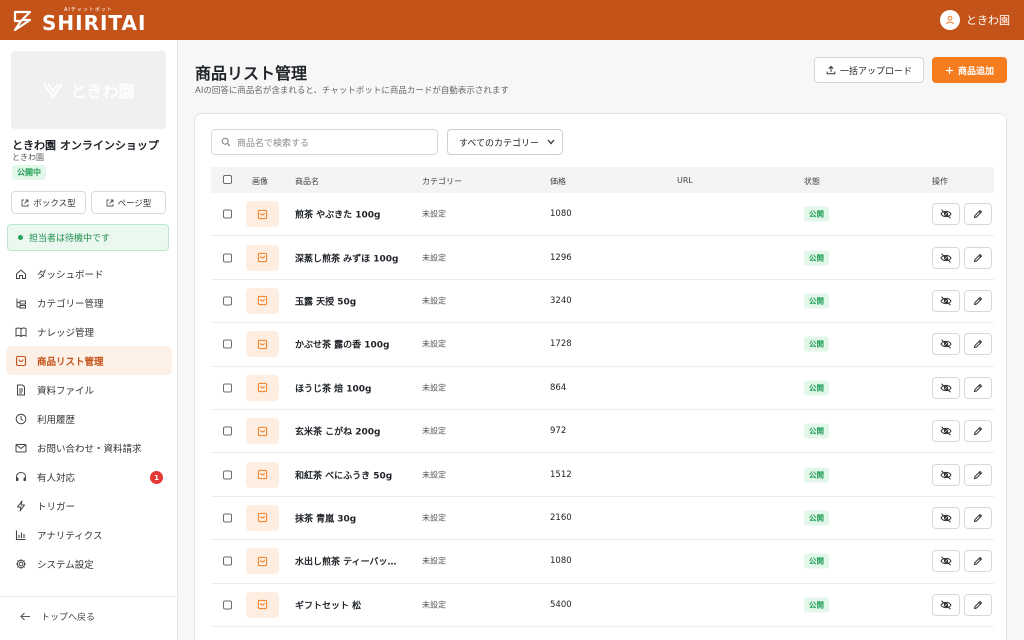 The height and width of the screenshot is (640, 1024). Describe the element at coordinates (949, 70) in the screenshot. I see `plus-icon` at that location.